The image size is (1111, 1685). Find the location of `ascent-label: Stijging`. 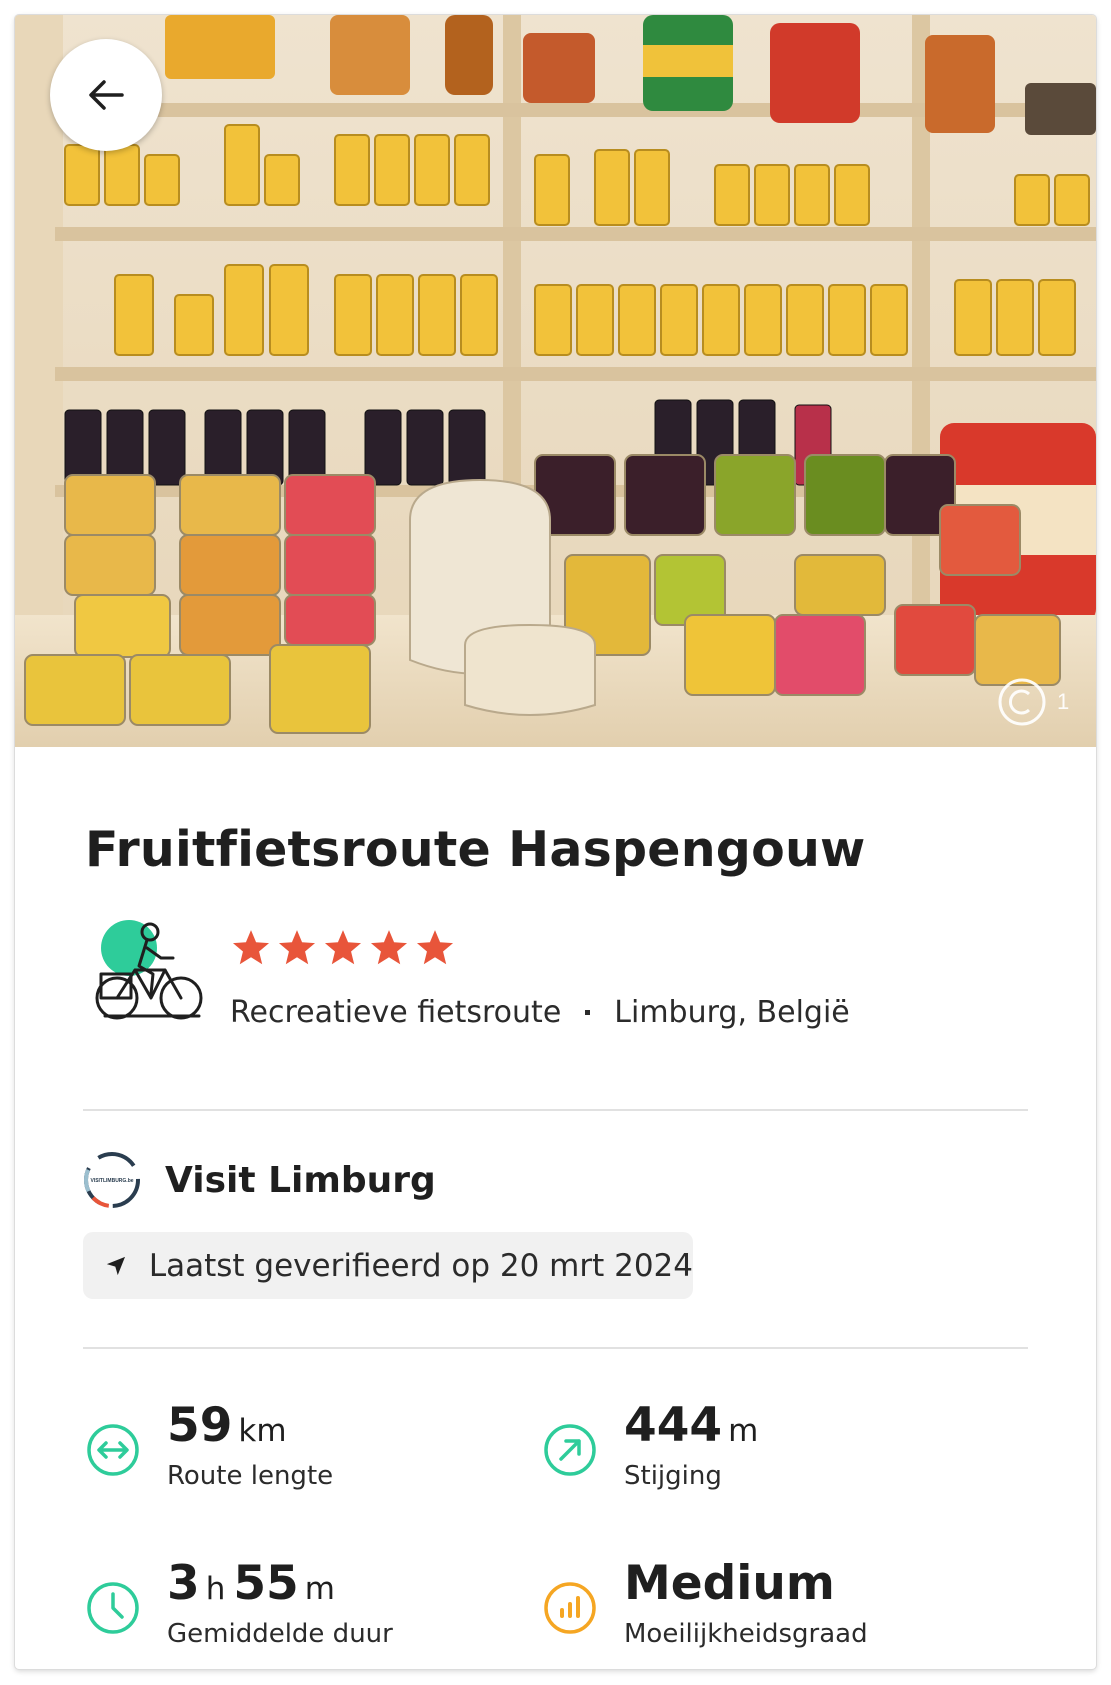

ascent-label: Stijging is located at coordinates (673, 1476).